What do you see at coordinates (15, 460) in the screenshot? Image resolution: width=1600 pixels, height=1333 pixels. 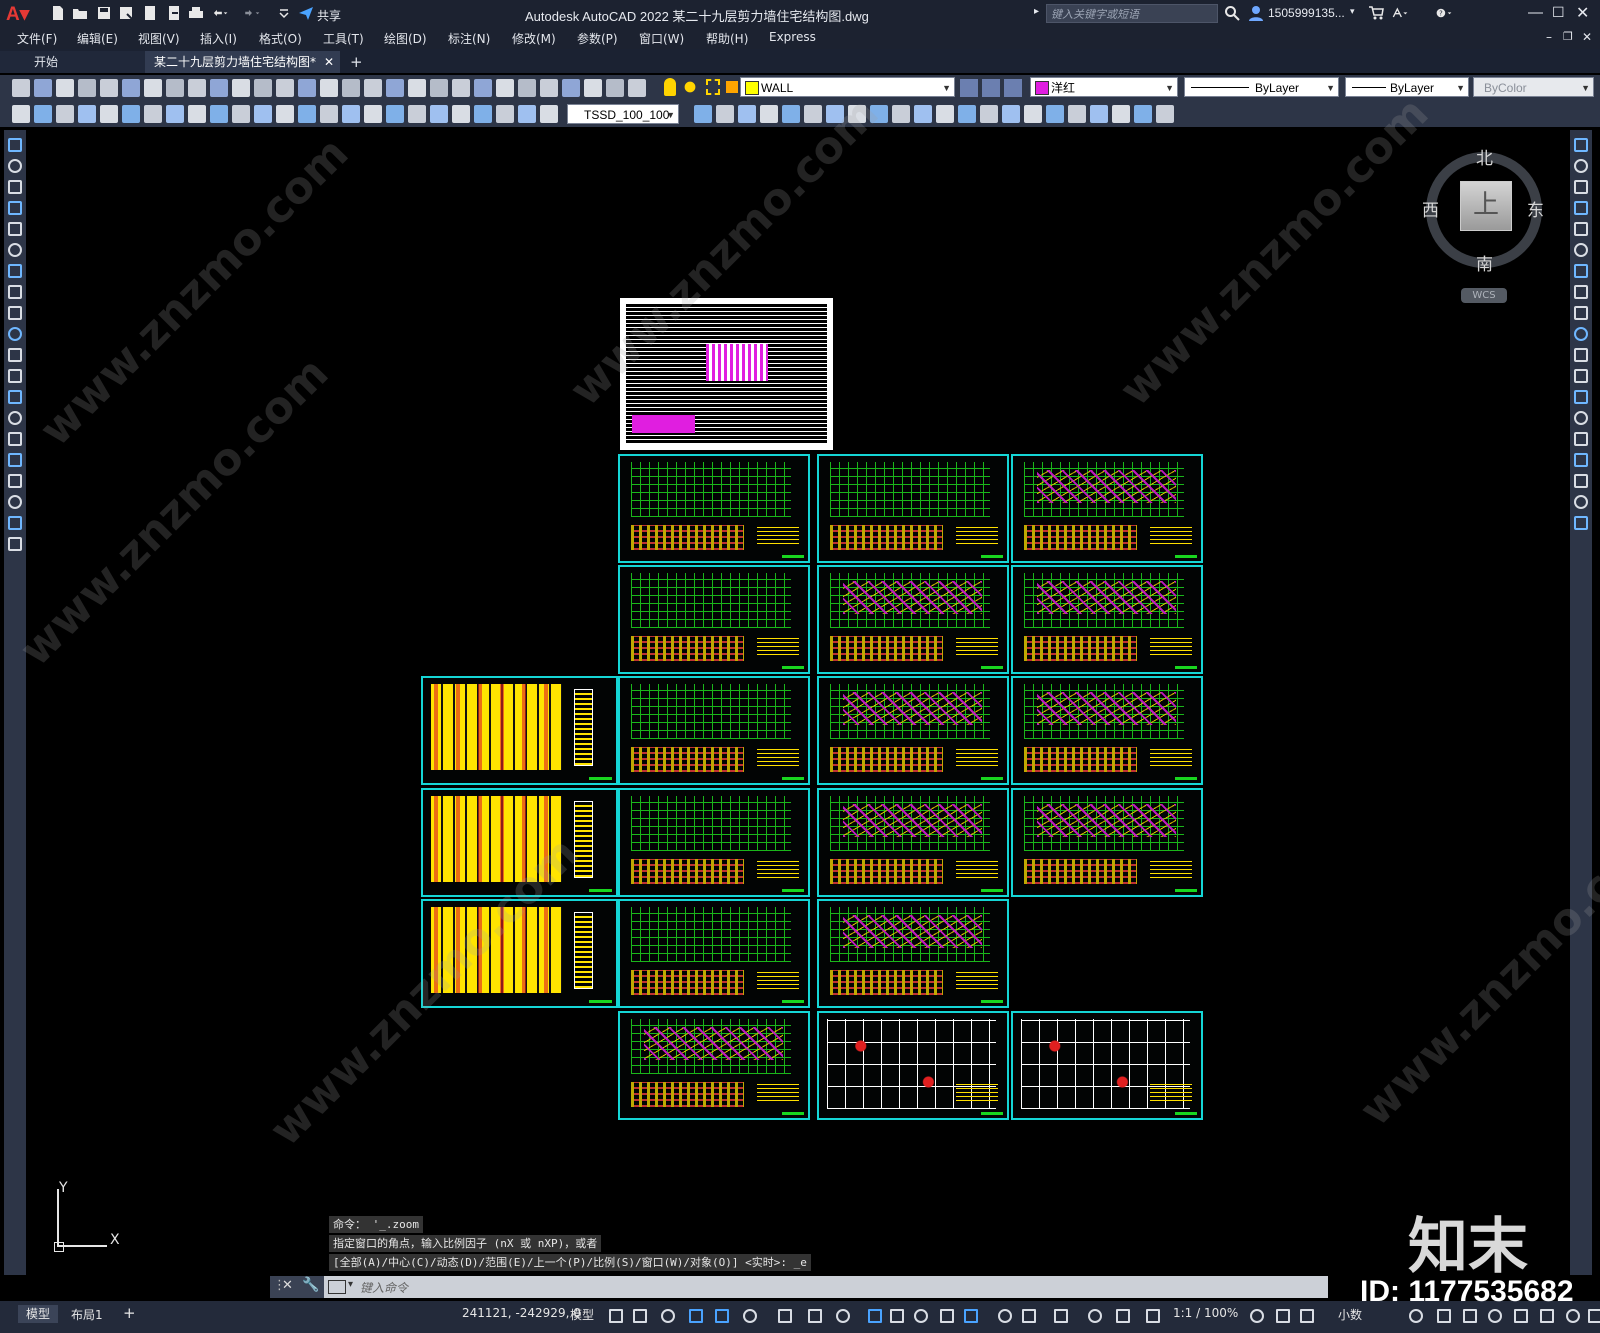 I see `leftbar-tool-16-icon` at bounding box center [15, 460].